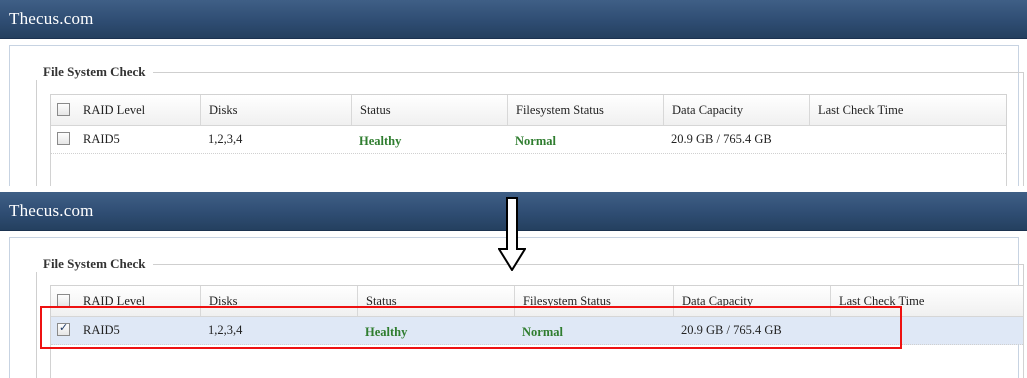 The width and height of the screenshot is (1027, 378). Describe the element at coordinates (512, 234) in the screenshot. I see `down-arrow-icon` at that location.